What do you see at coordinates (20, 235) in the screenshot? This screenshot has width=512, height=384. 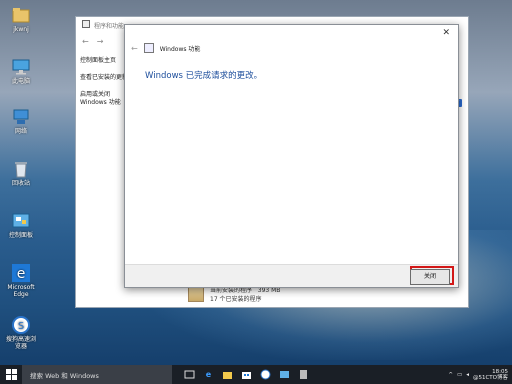 I see `desktop-icon-label: 控制面板` at bounding box center [20, 235].